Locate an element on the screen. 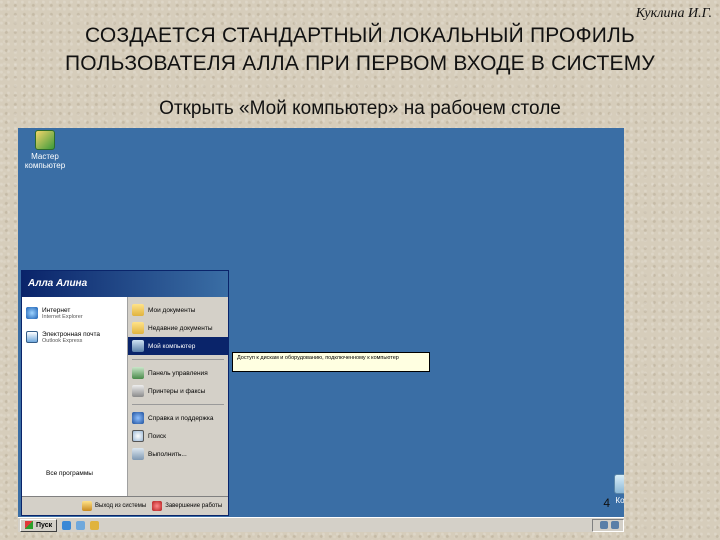 Image resolution: width=720 pixels, height=540 pixels. start-menu-item-email: Электронная почта Outlook Express is located at coordinates (74, 337).